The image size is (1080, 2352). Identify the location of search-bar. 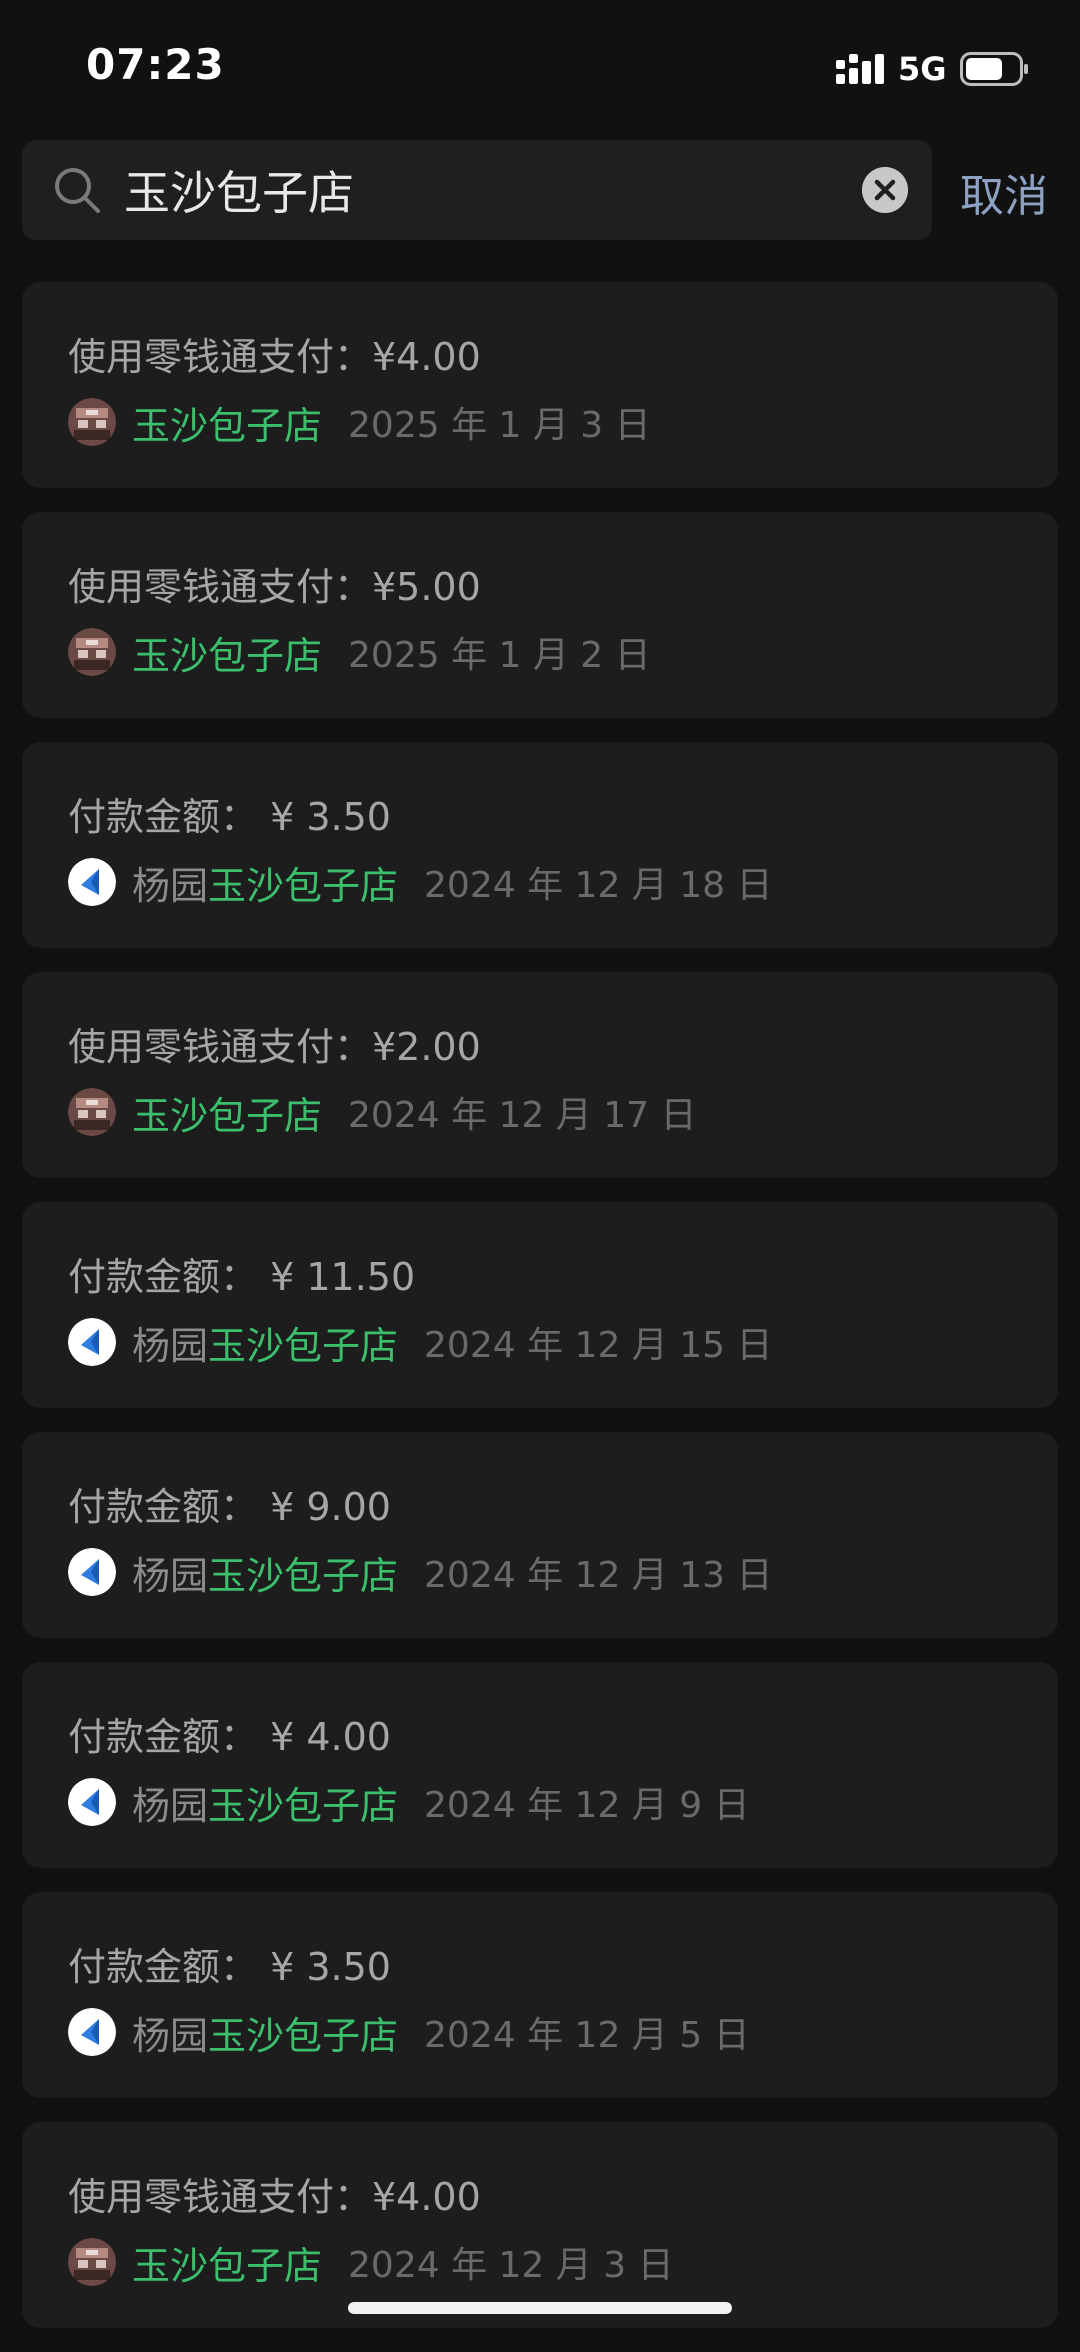
(477, 190).